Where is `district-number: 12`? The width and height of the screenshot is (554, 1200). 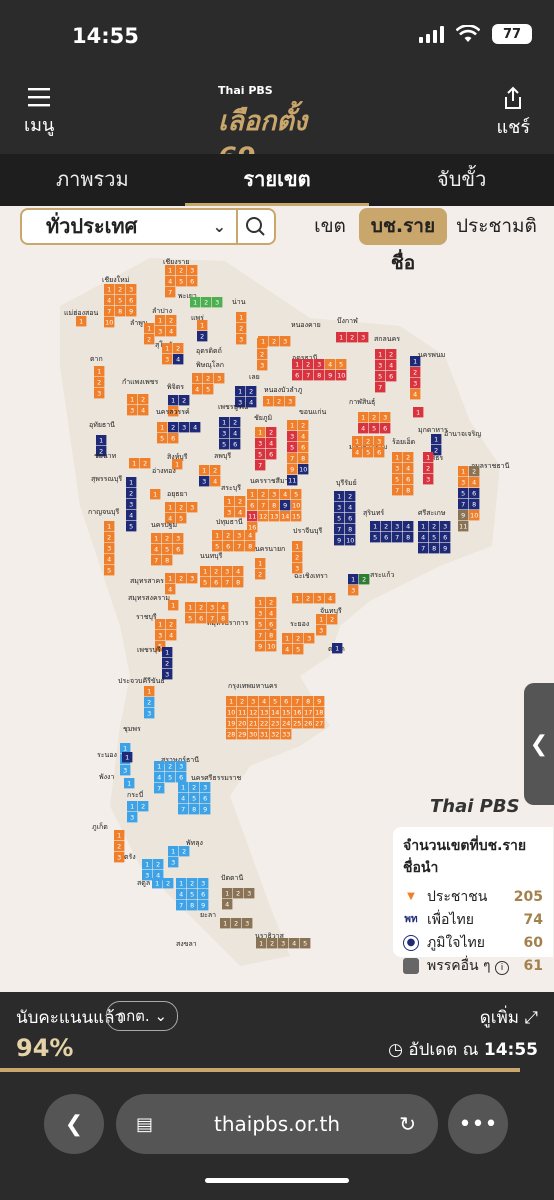 district-number: 12 is located at coordinates (263, 517).